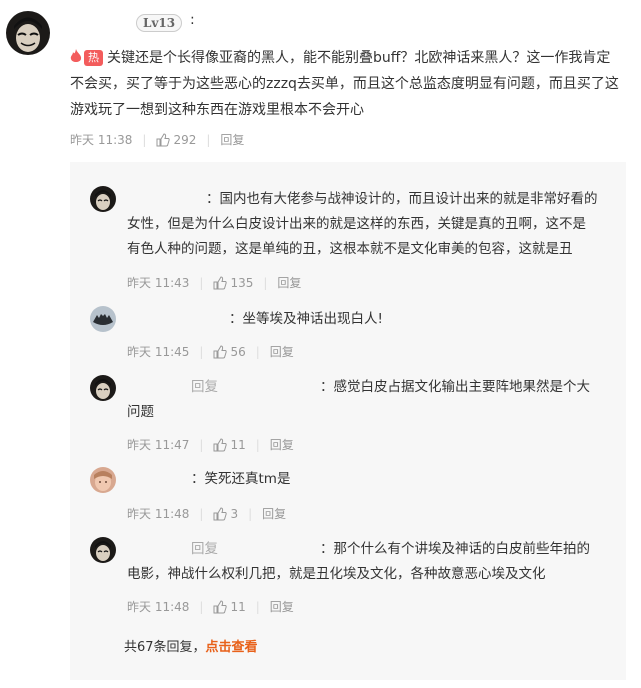  I want to click on reply-text: ：坐等埃及神话出现白人!, so click(367, 319).